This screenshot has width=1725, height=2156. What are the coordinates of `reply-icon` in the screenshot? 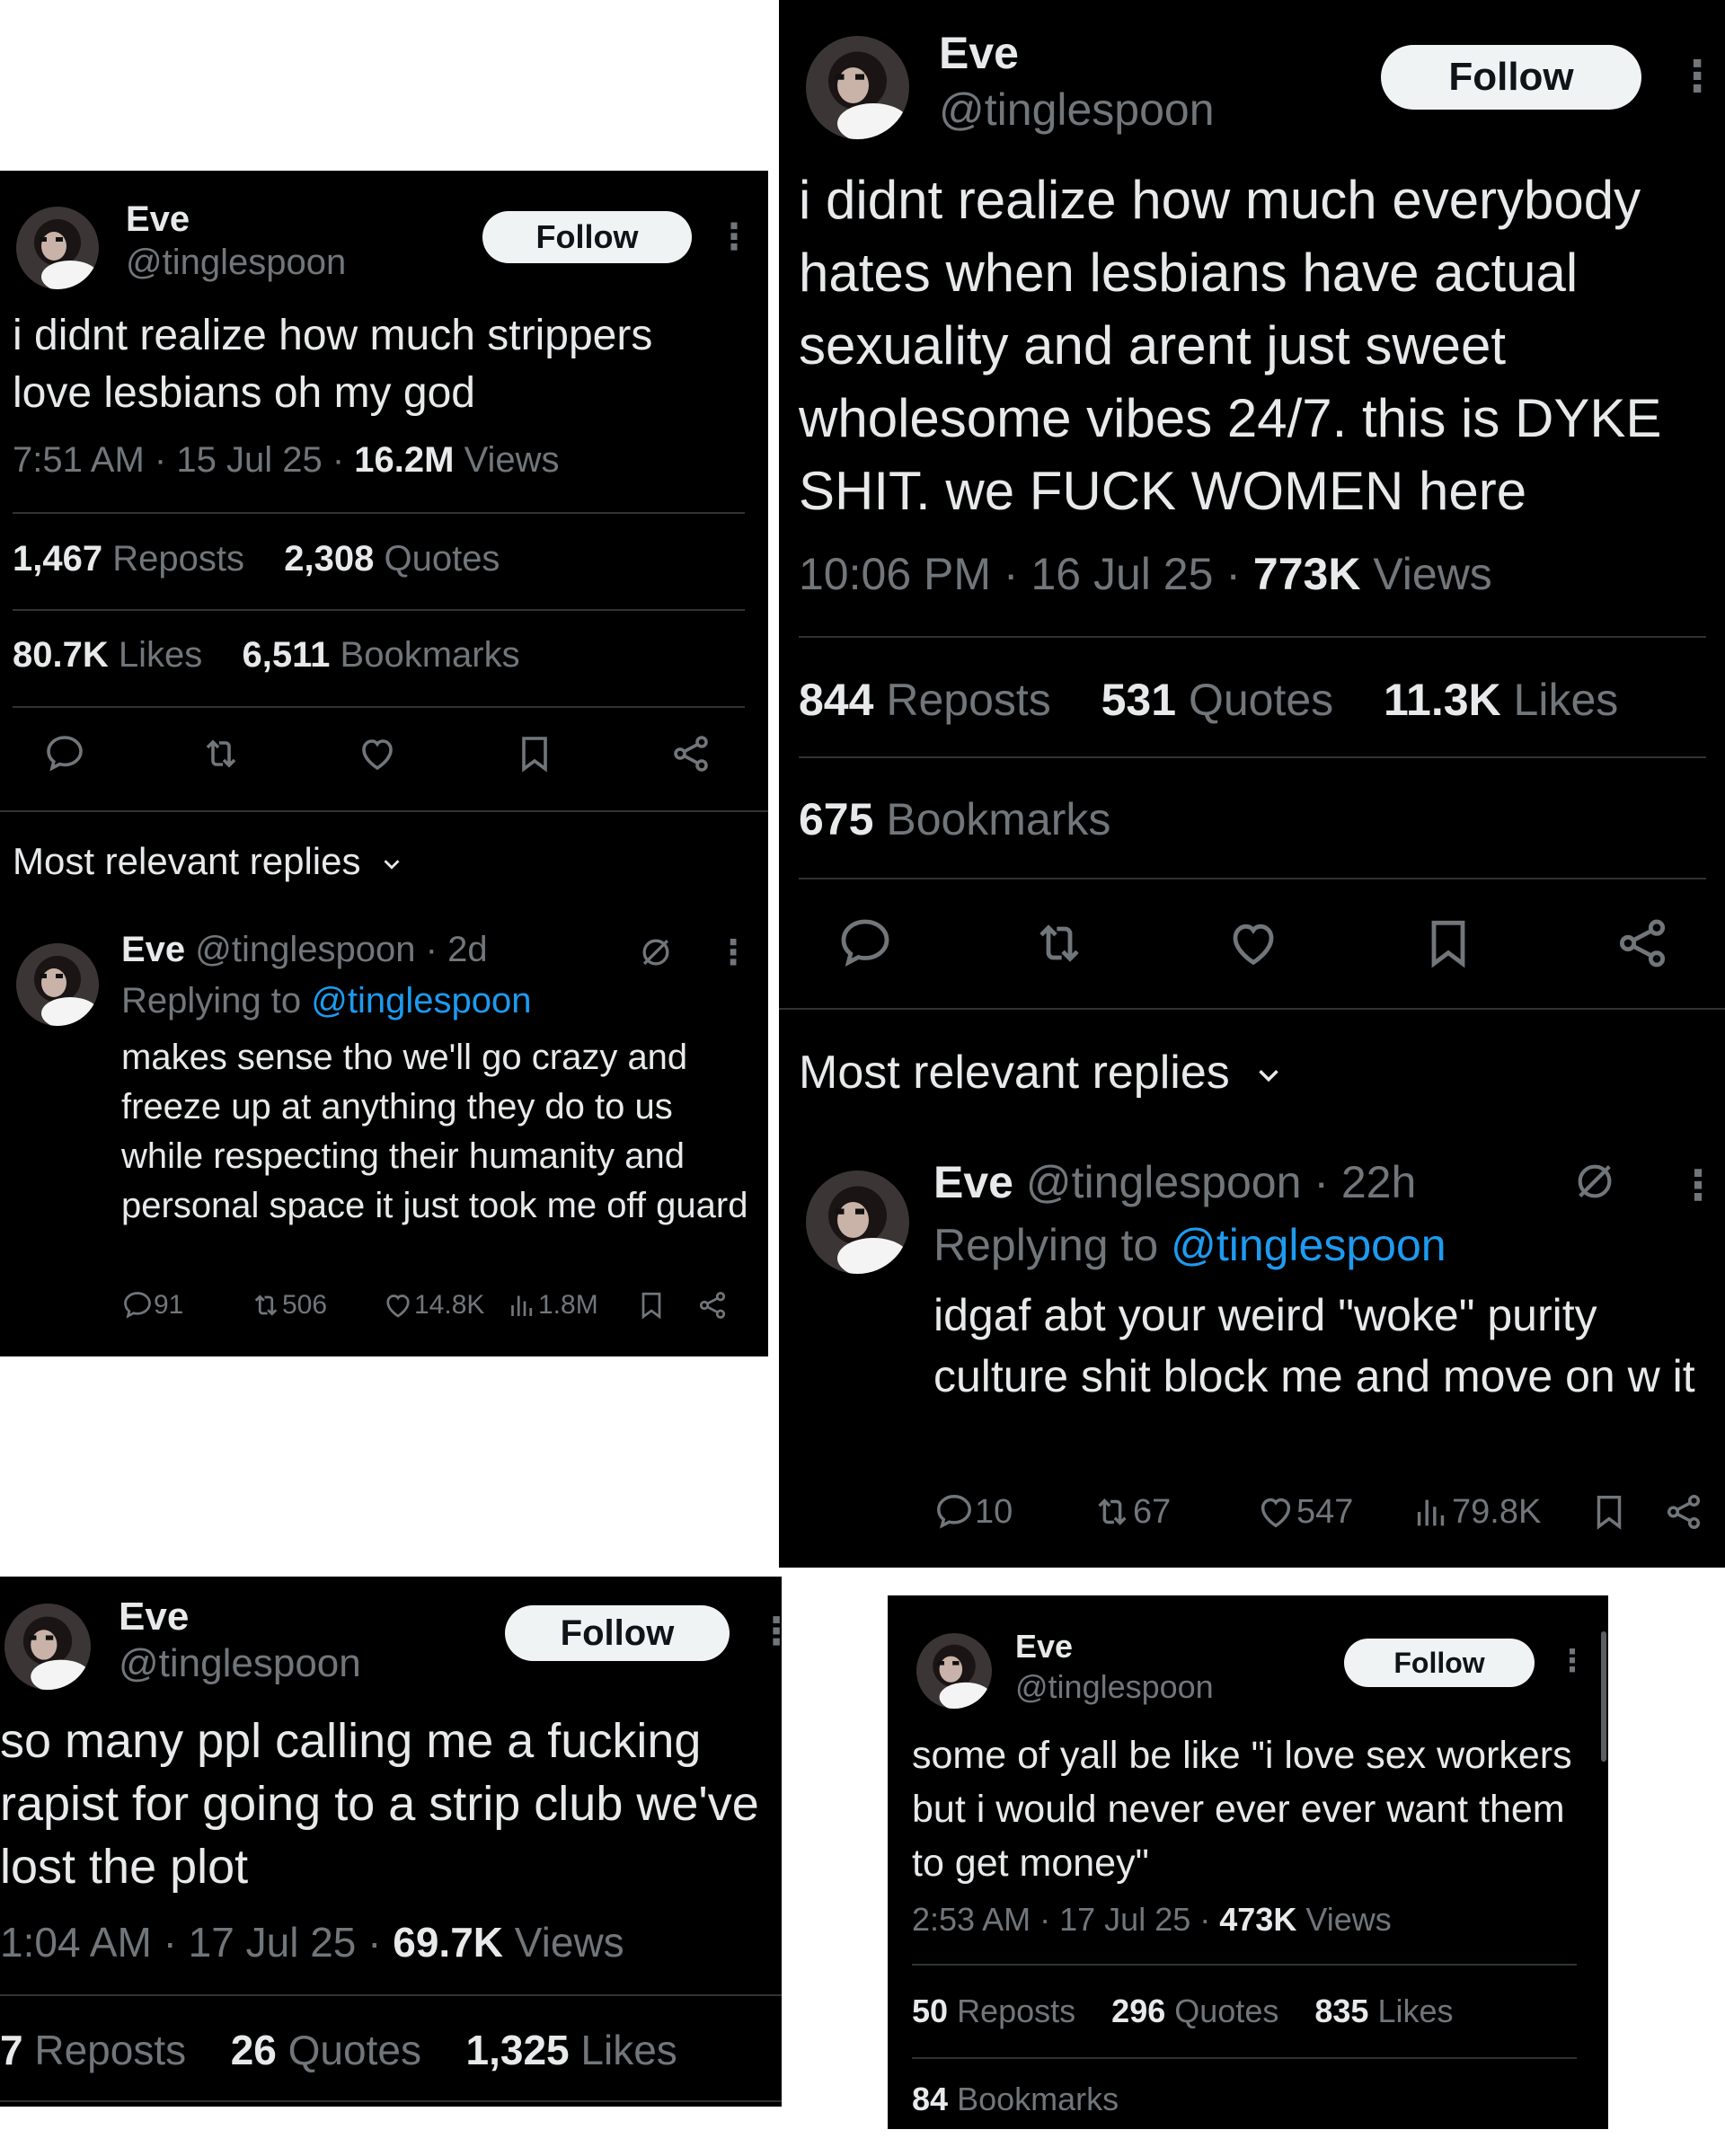 It's located at (137, 1305).